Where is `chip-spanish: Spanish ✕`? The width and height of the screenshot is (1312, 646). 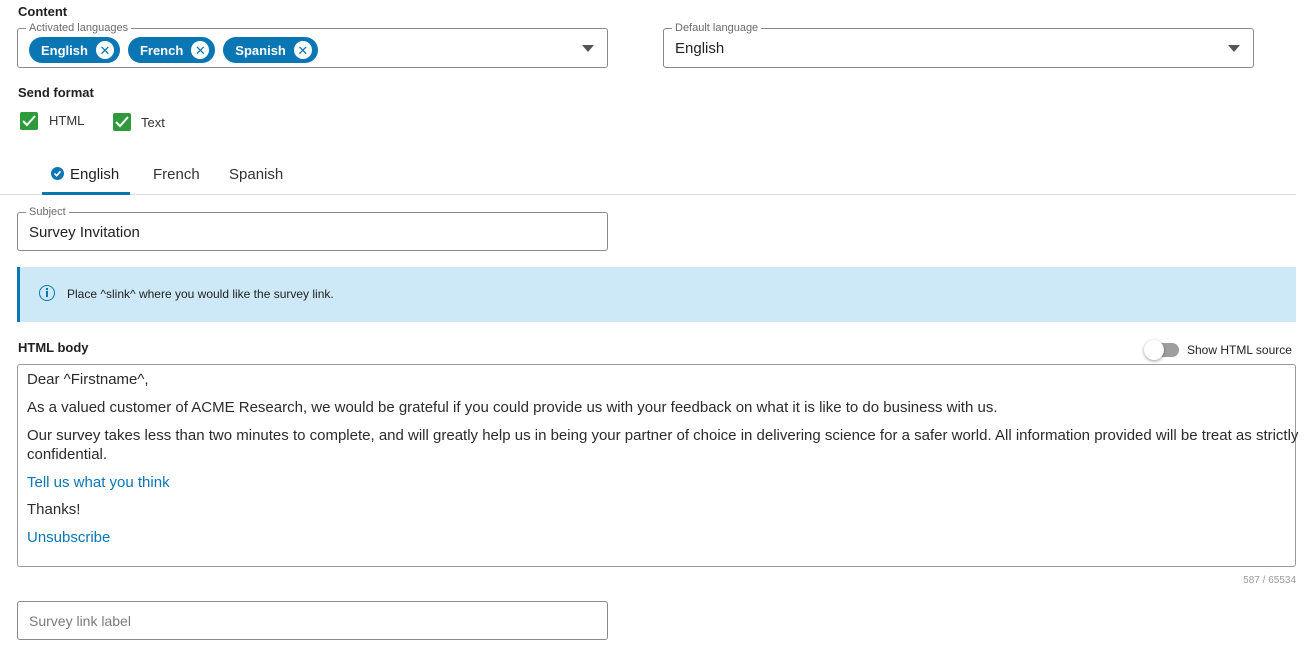
chip-spanish: Spanish ✕ is located at coordinates (270, 50).